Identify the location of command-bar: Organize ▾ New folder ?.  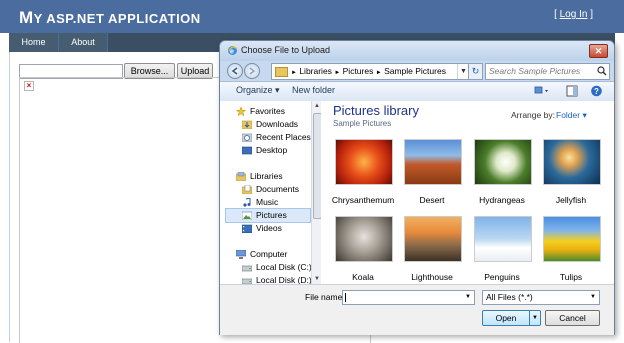
(417, 91).